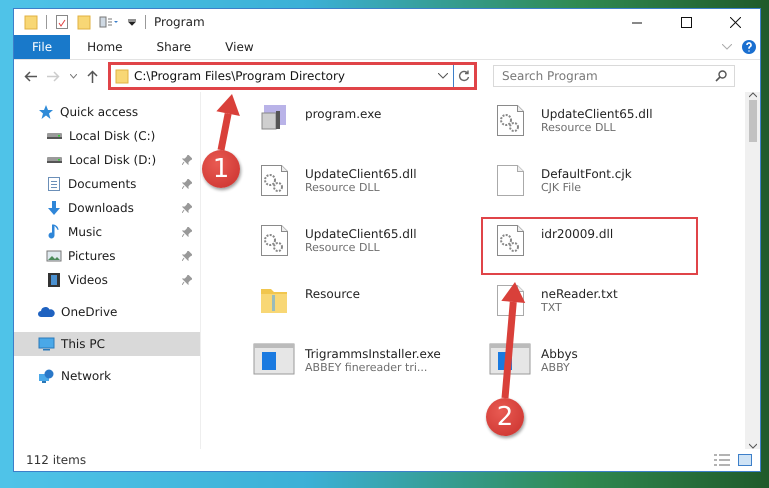 The height and width of the screenshot is (488, 769). Describe the element at coordinates (107, 208) in the screenshot. I see `sidebar-item: Downloads` at that location.